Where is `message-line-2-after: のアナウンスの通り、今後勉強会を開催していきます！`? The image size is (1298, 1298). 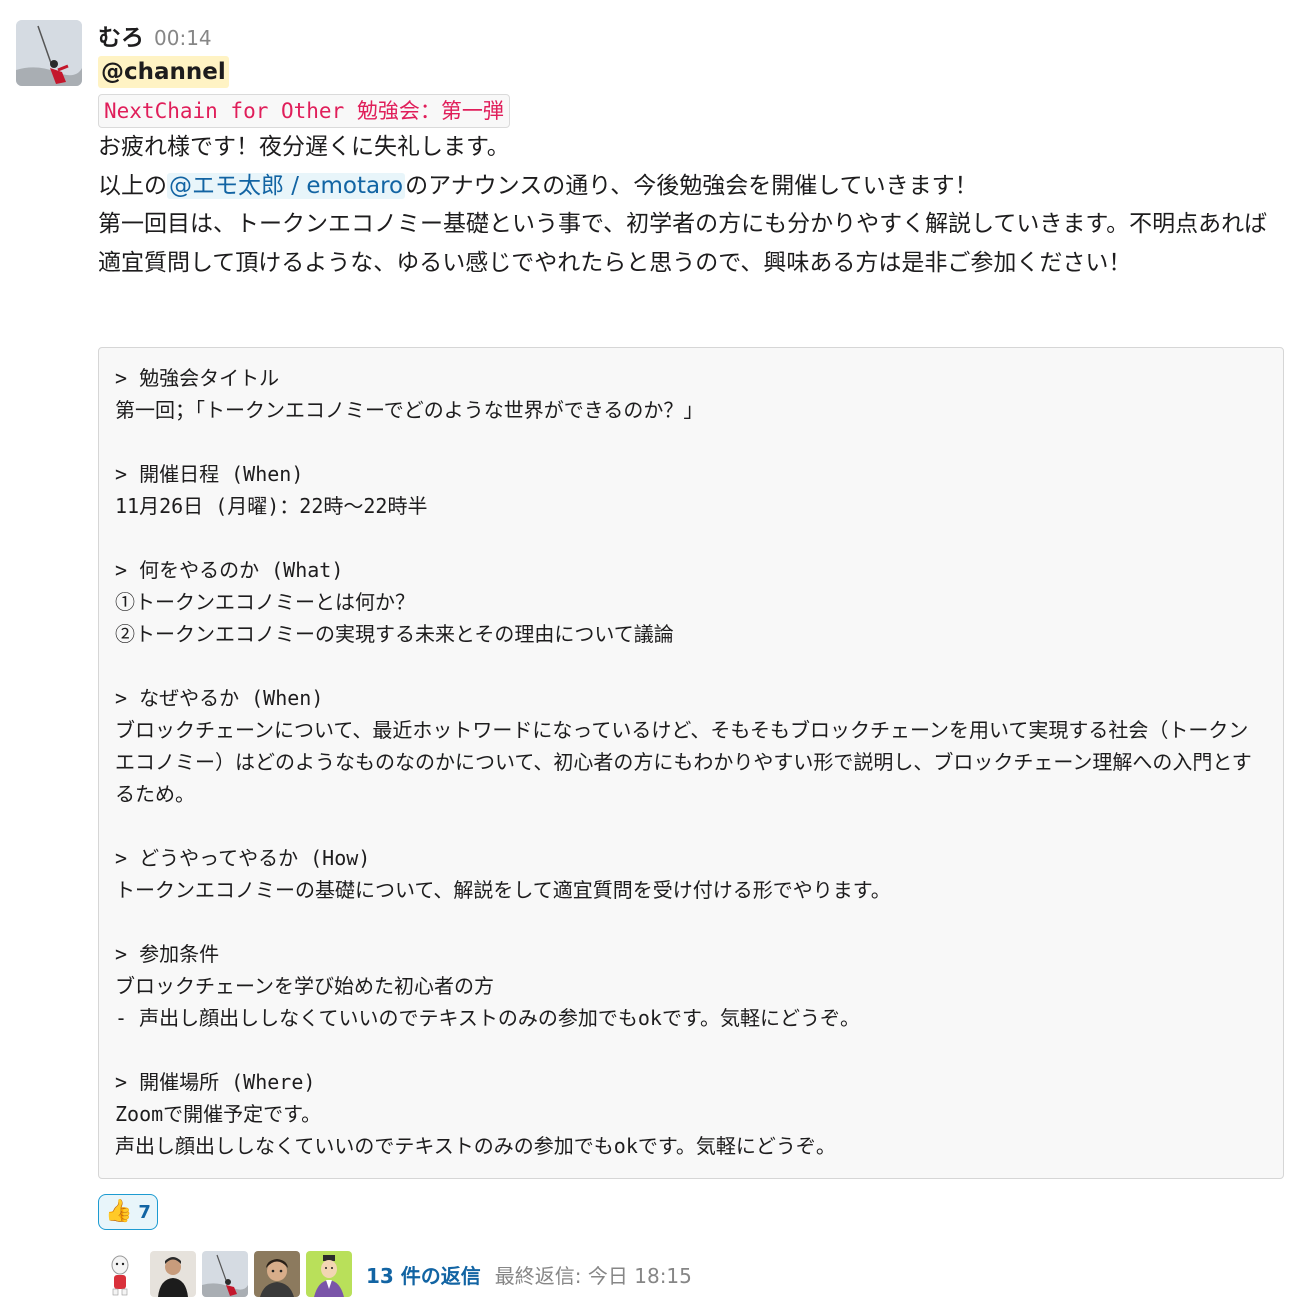 message-line-2-after: のアナウンスの通り、今後勉強会を開催していきます！ is located at coordinates (691, 185).